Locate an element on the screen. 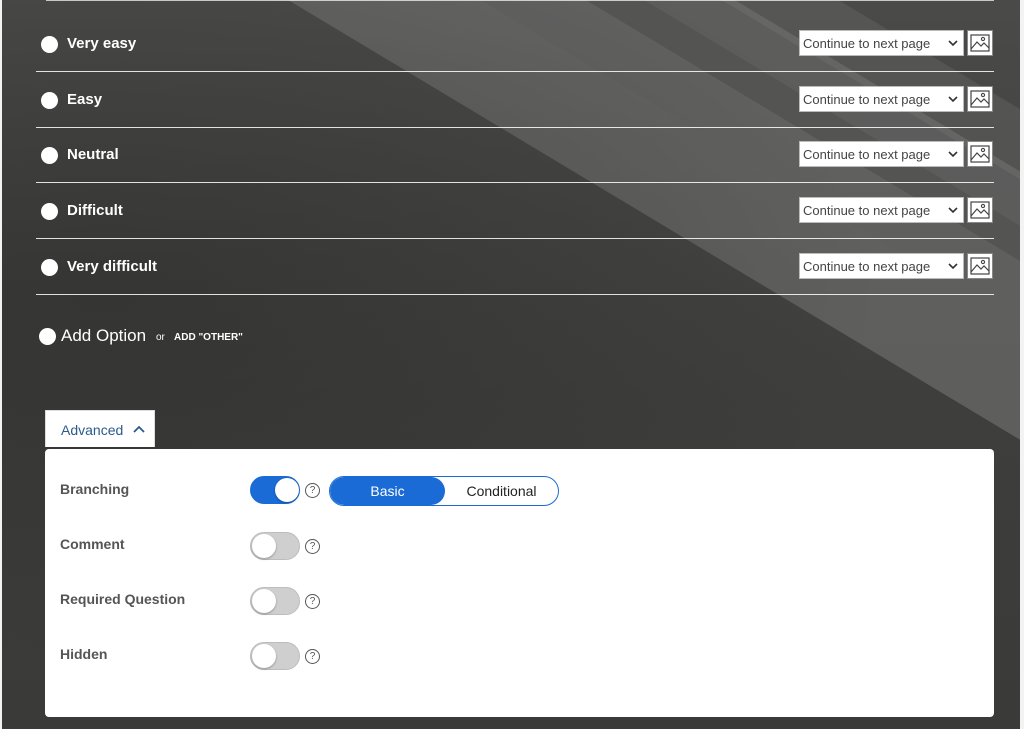 Image resolution: width=1024 pixels, height=729 pixels. branching-conditional-option: Conditional is located at coordinates (501, 491).